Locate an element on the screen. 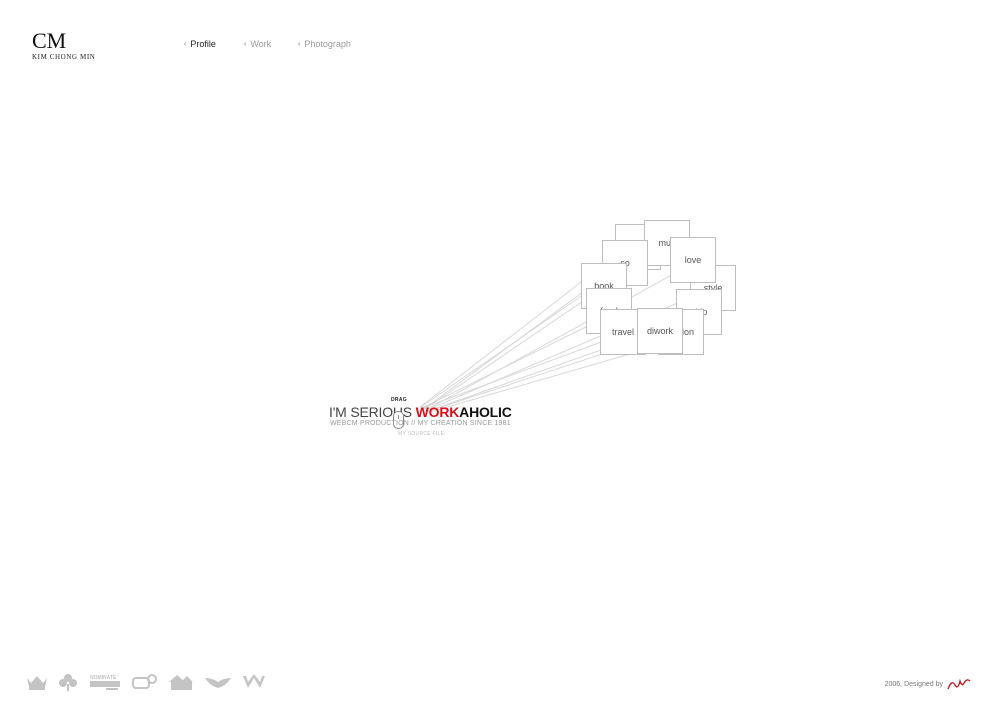  footer-awards: NOMINATE is located at coordinates (151, 682).